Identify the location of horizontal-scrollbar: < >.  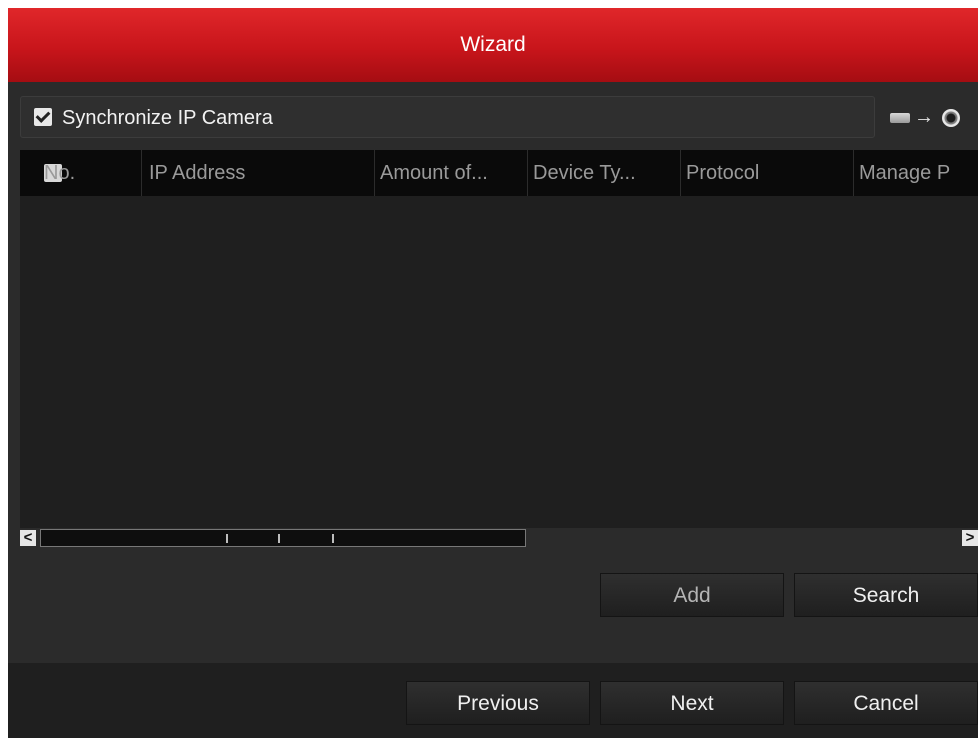
(499, 539).